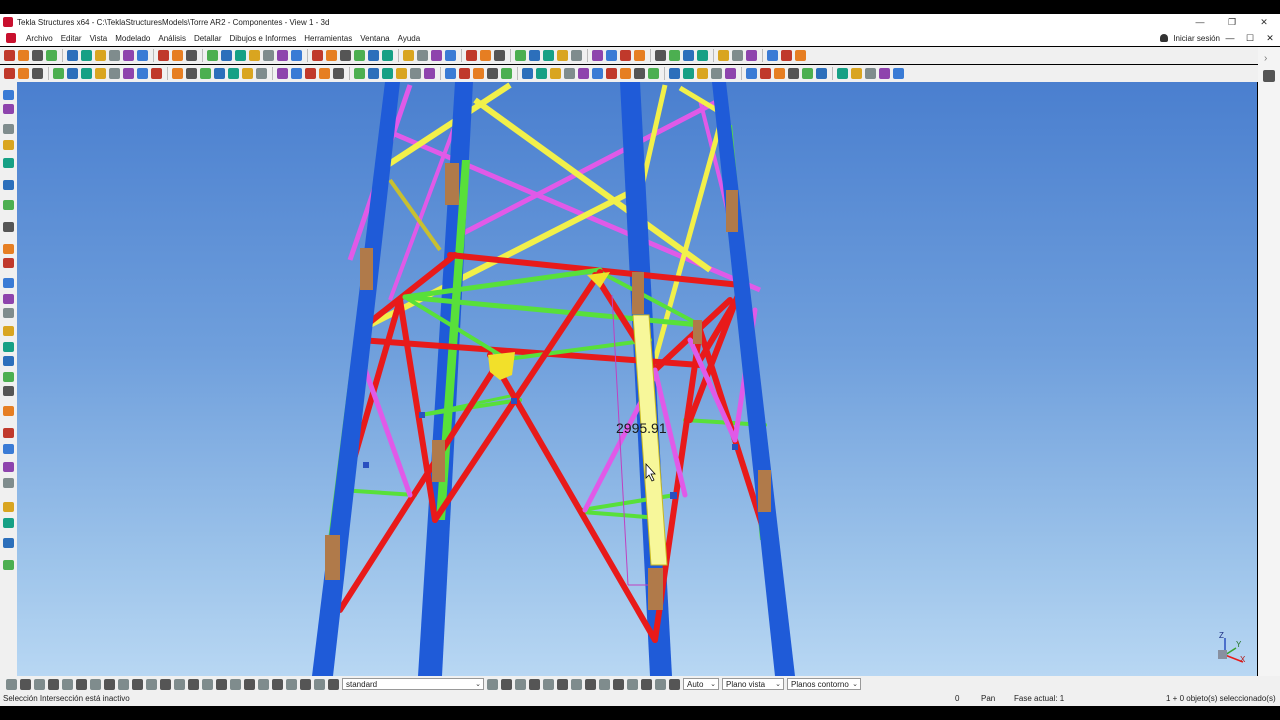  What do you see at coordinates (1250, 38) in the screenshot?
I see `doc-maximize-button: ☐` at bounding box center [1250, 38].